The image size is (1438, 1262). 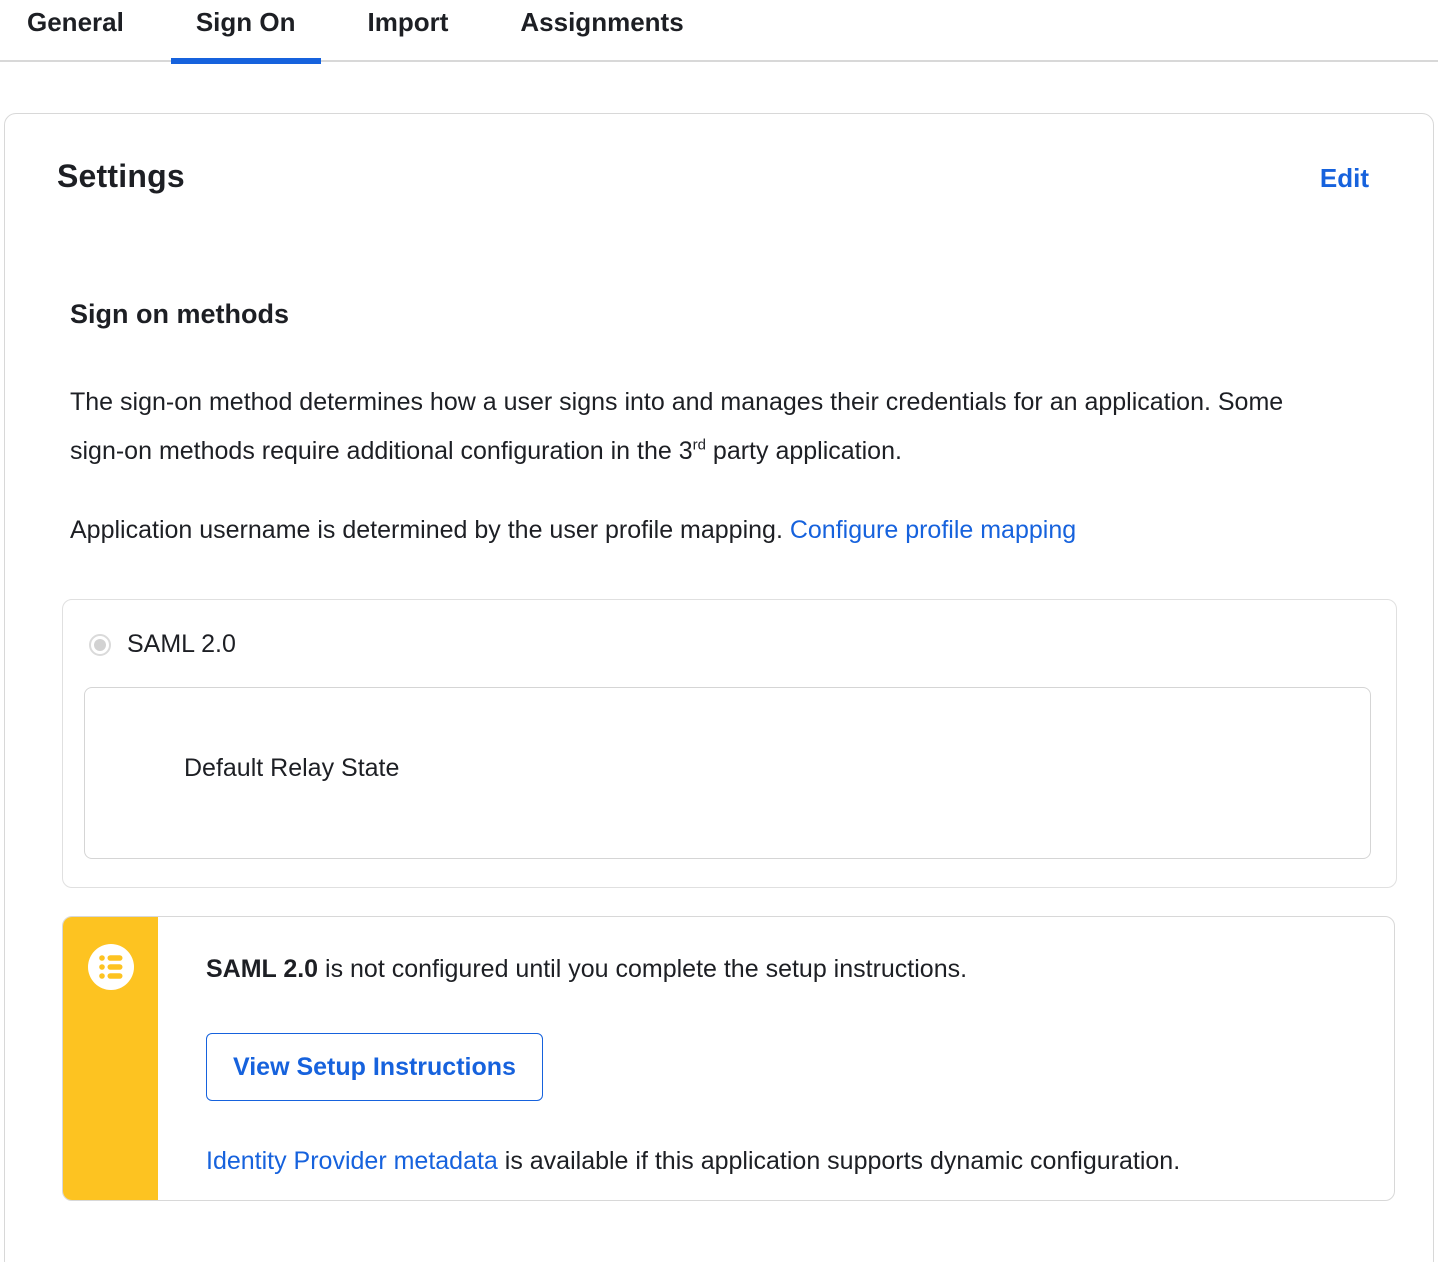 What do you see at coordinates (601, 33) in the screenshot?
I see `tab-assignments: Assignments` at bounding box center [601, 33].